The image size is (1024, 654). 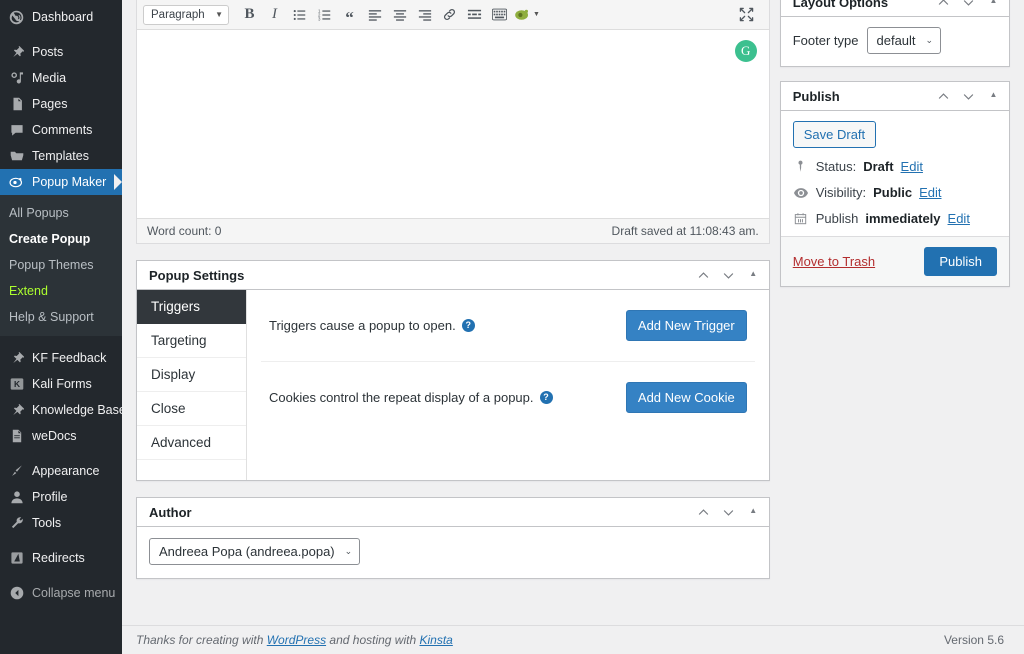 What do you see at coordinates (499, 15) in the screenshot?
I see `toolbar-toggle-button` at bounding box center [499, 15].